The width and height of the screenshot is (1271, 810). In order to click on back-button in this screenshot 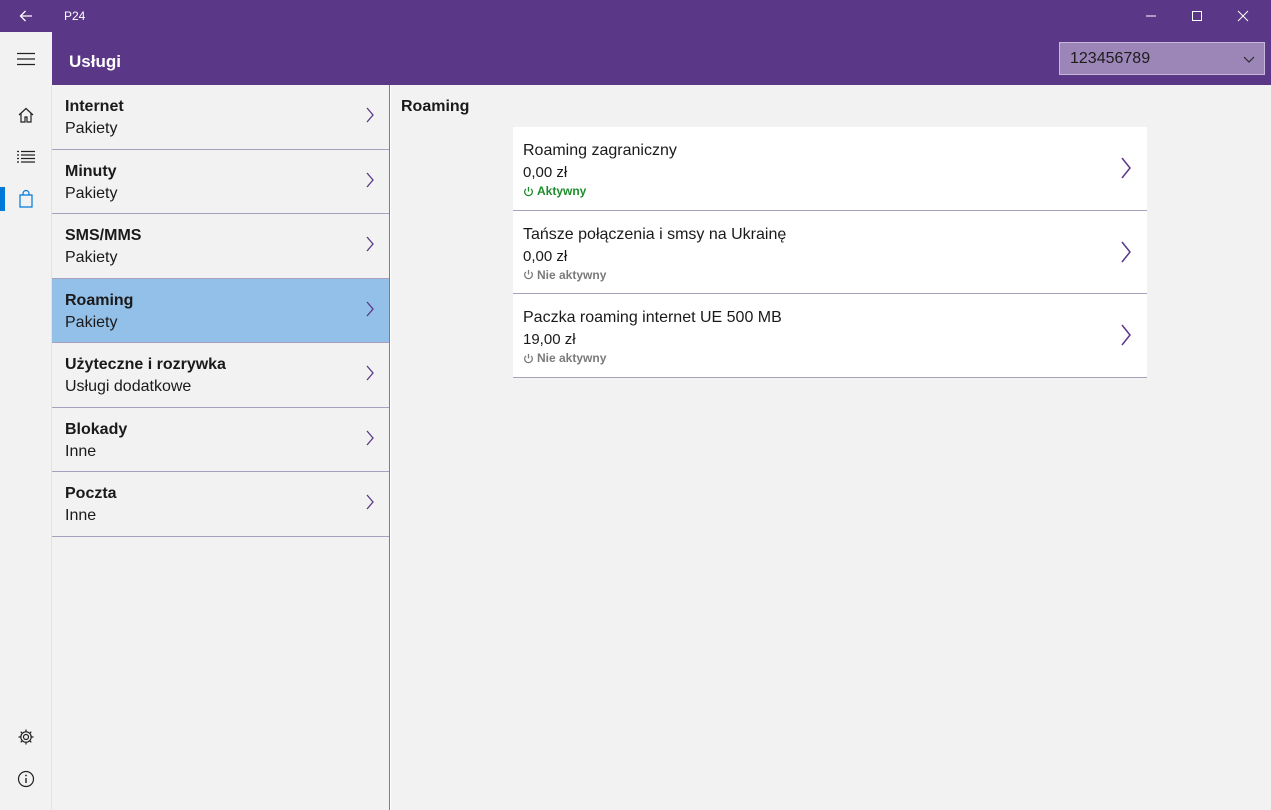, I will do `click(26, 16)`.